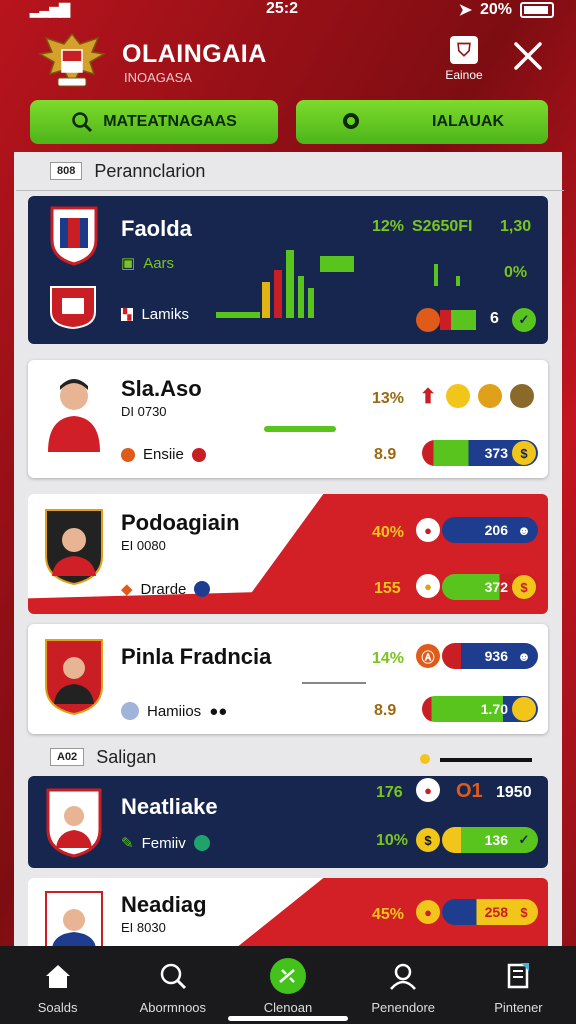 The width and height of the screenshot is (576, 1024). Describe the element at coordinates (428, 656) in the screenshot. I see `coin-icon: Ⓐ` at that location.